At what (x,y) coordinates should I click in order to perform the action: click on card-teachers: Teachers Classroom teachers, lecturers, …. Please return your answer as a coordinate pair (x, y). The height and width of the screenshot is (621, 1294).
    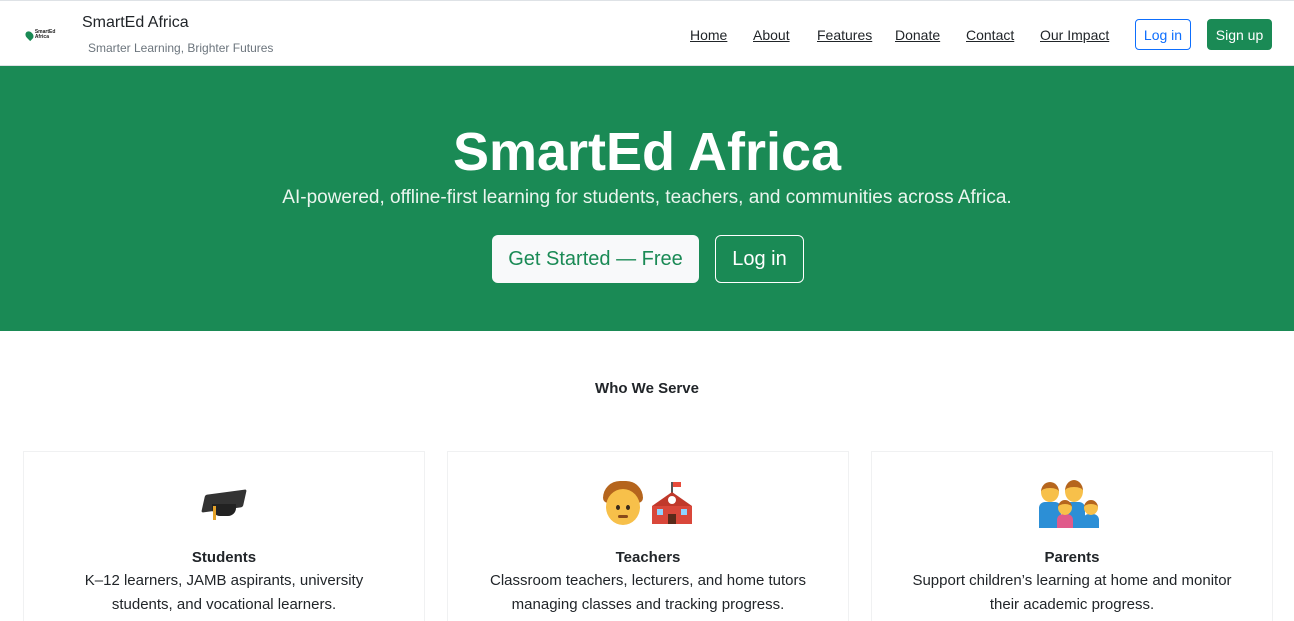
    Looking at the image, I should click on (648, 536).